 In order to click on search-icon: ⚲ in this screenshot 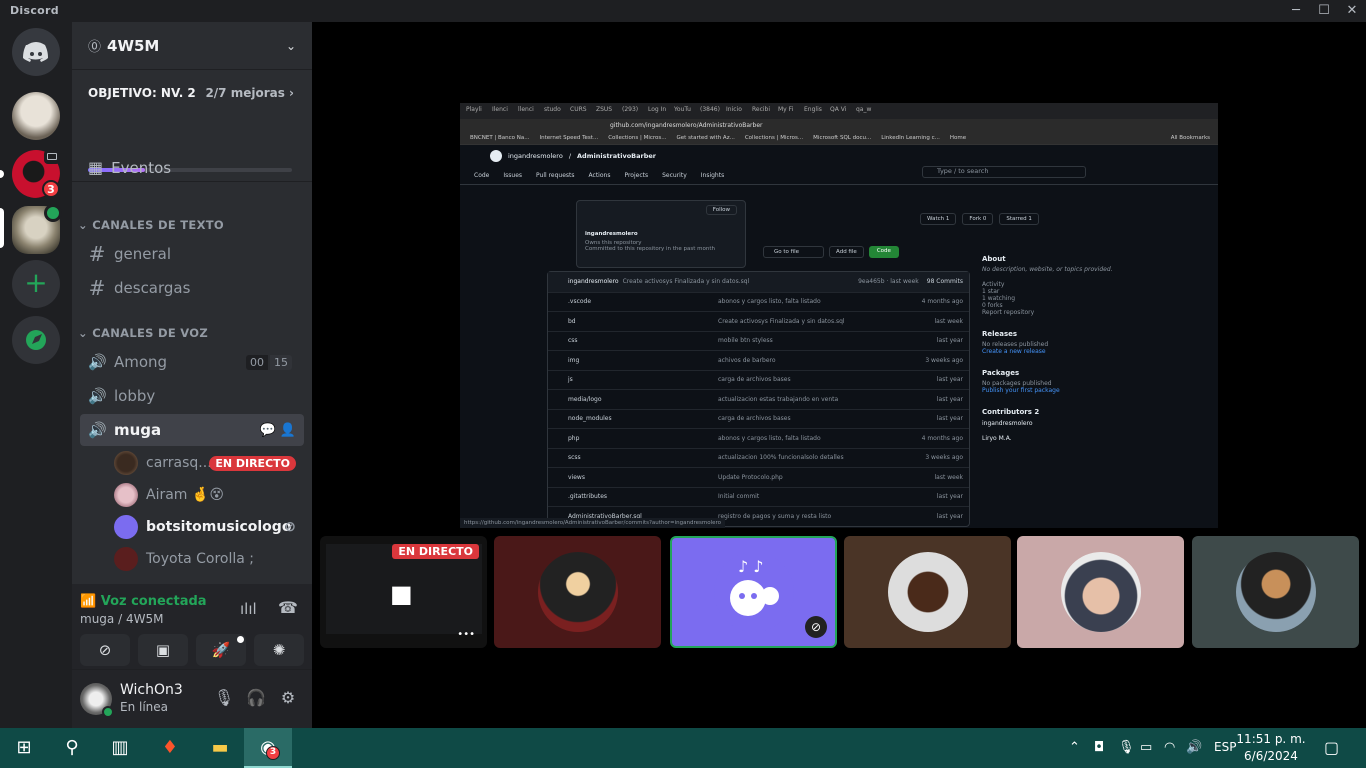, I will do `click(72, 748)`.